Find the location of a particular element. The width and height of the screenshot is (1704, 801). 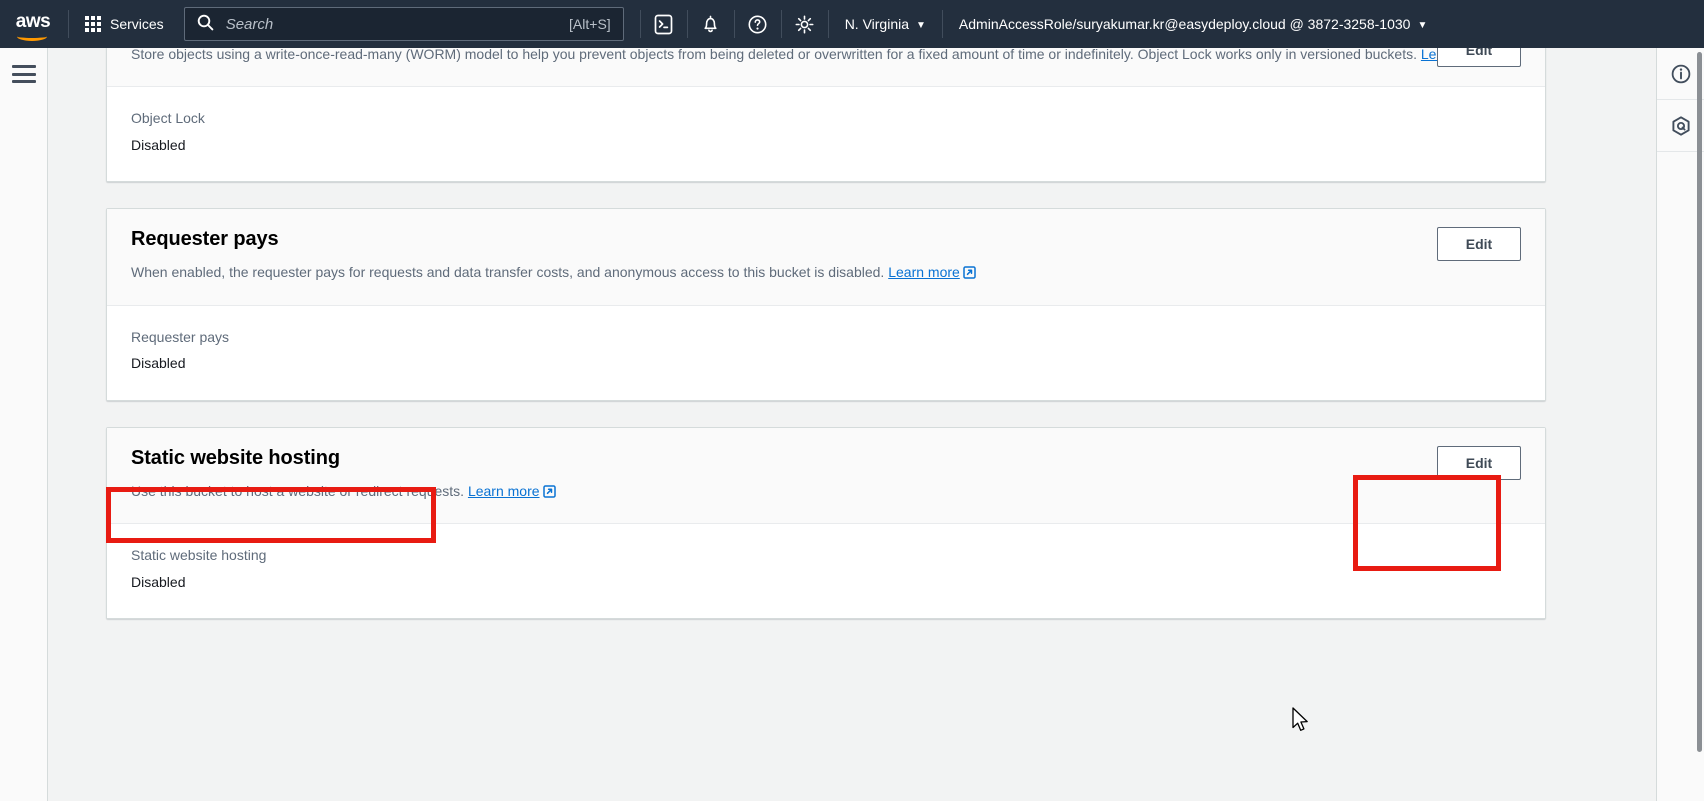

page-scrollbar is located at coordinates (1699, 402).